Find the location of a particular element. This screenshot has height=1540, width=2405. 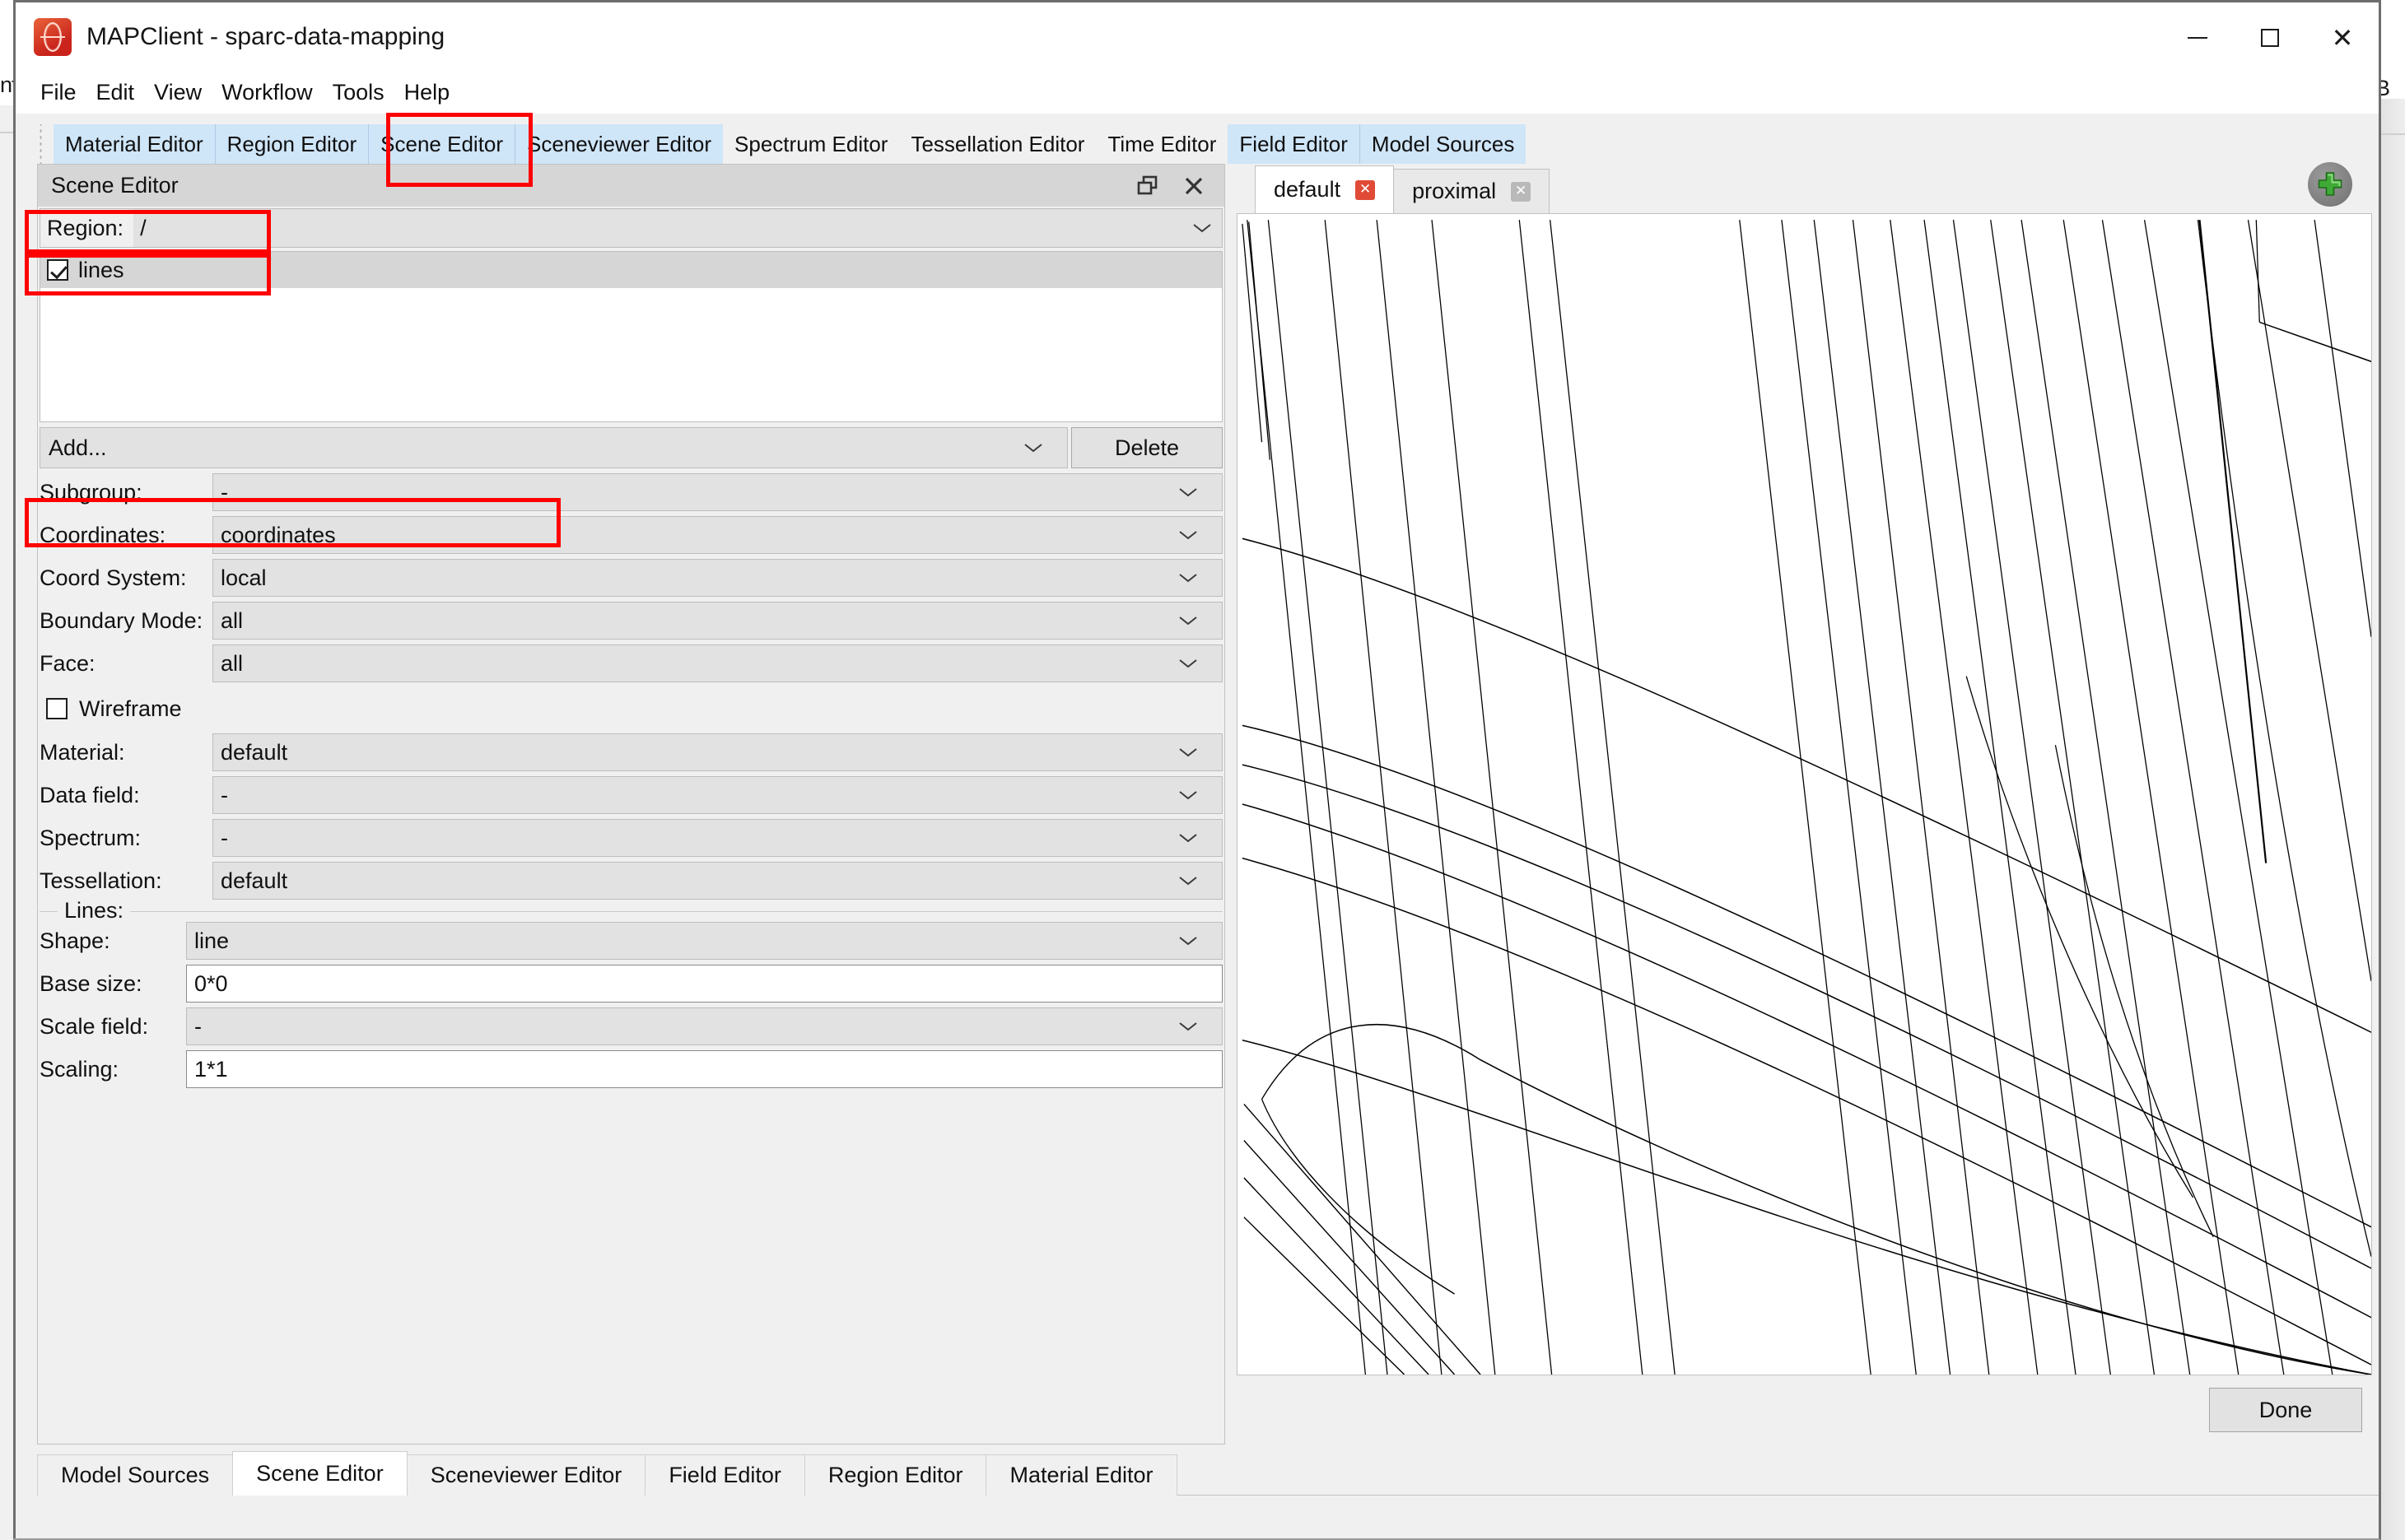

coord-system-combo: local is located at coordinates (717, 578).